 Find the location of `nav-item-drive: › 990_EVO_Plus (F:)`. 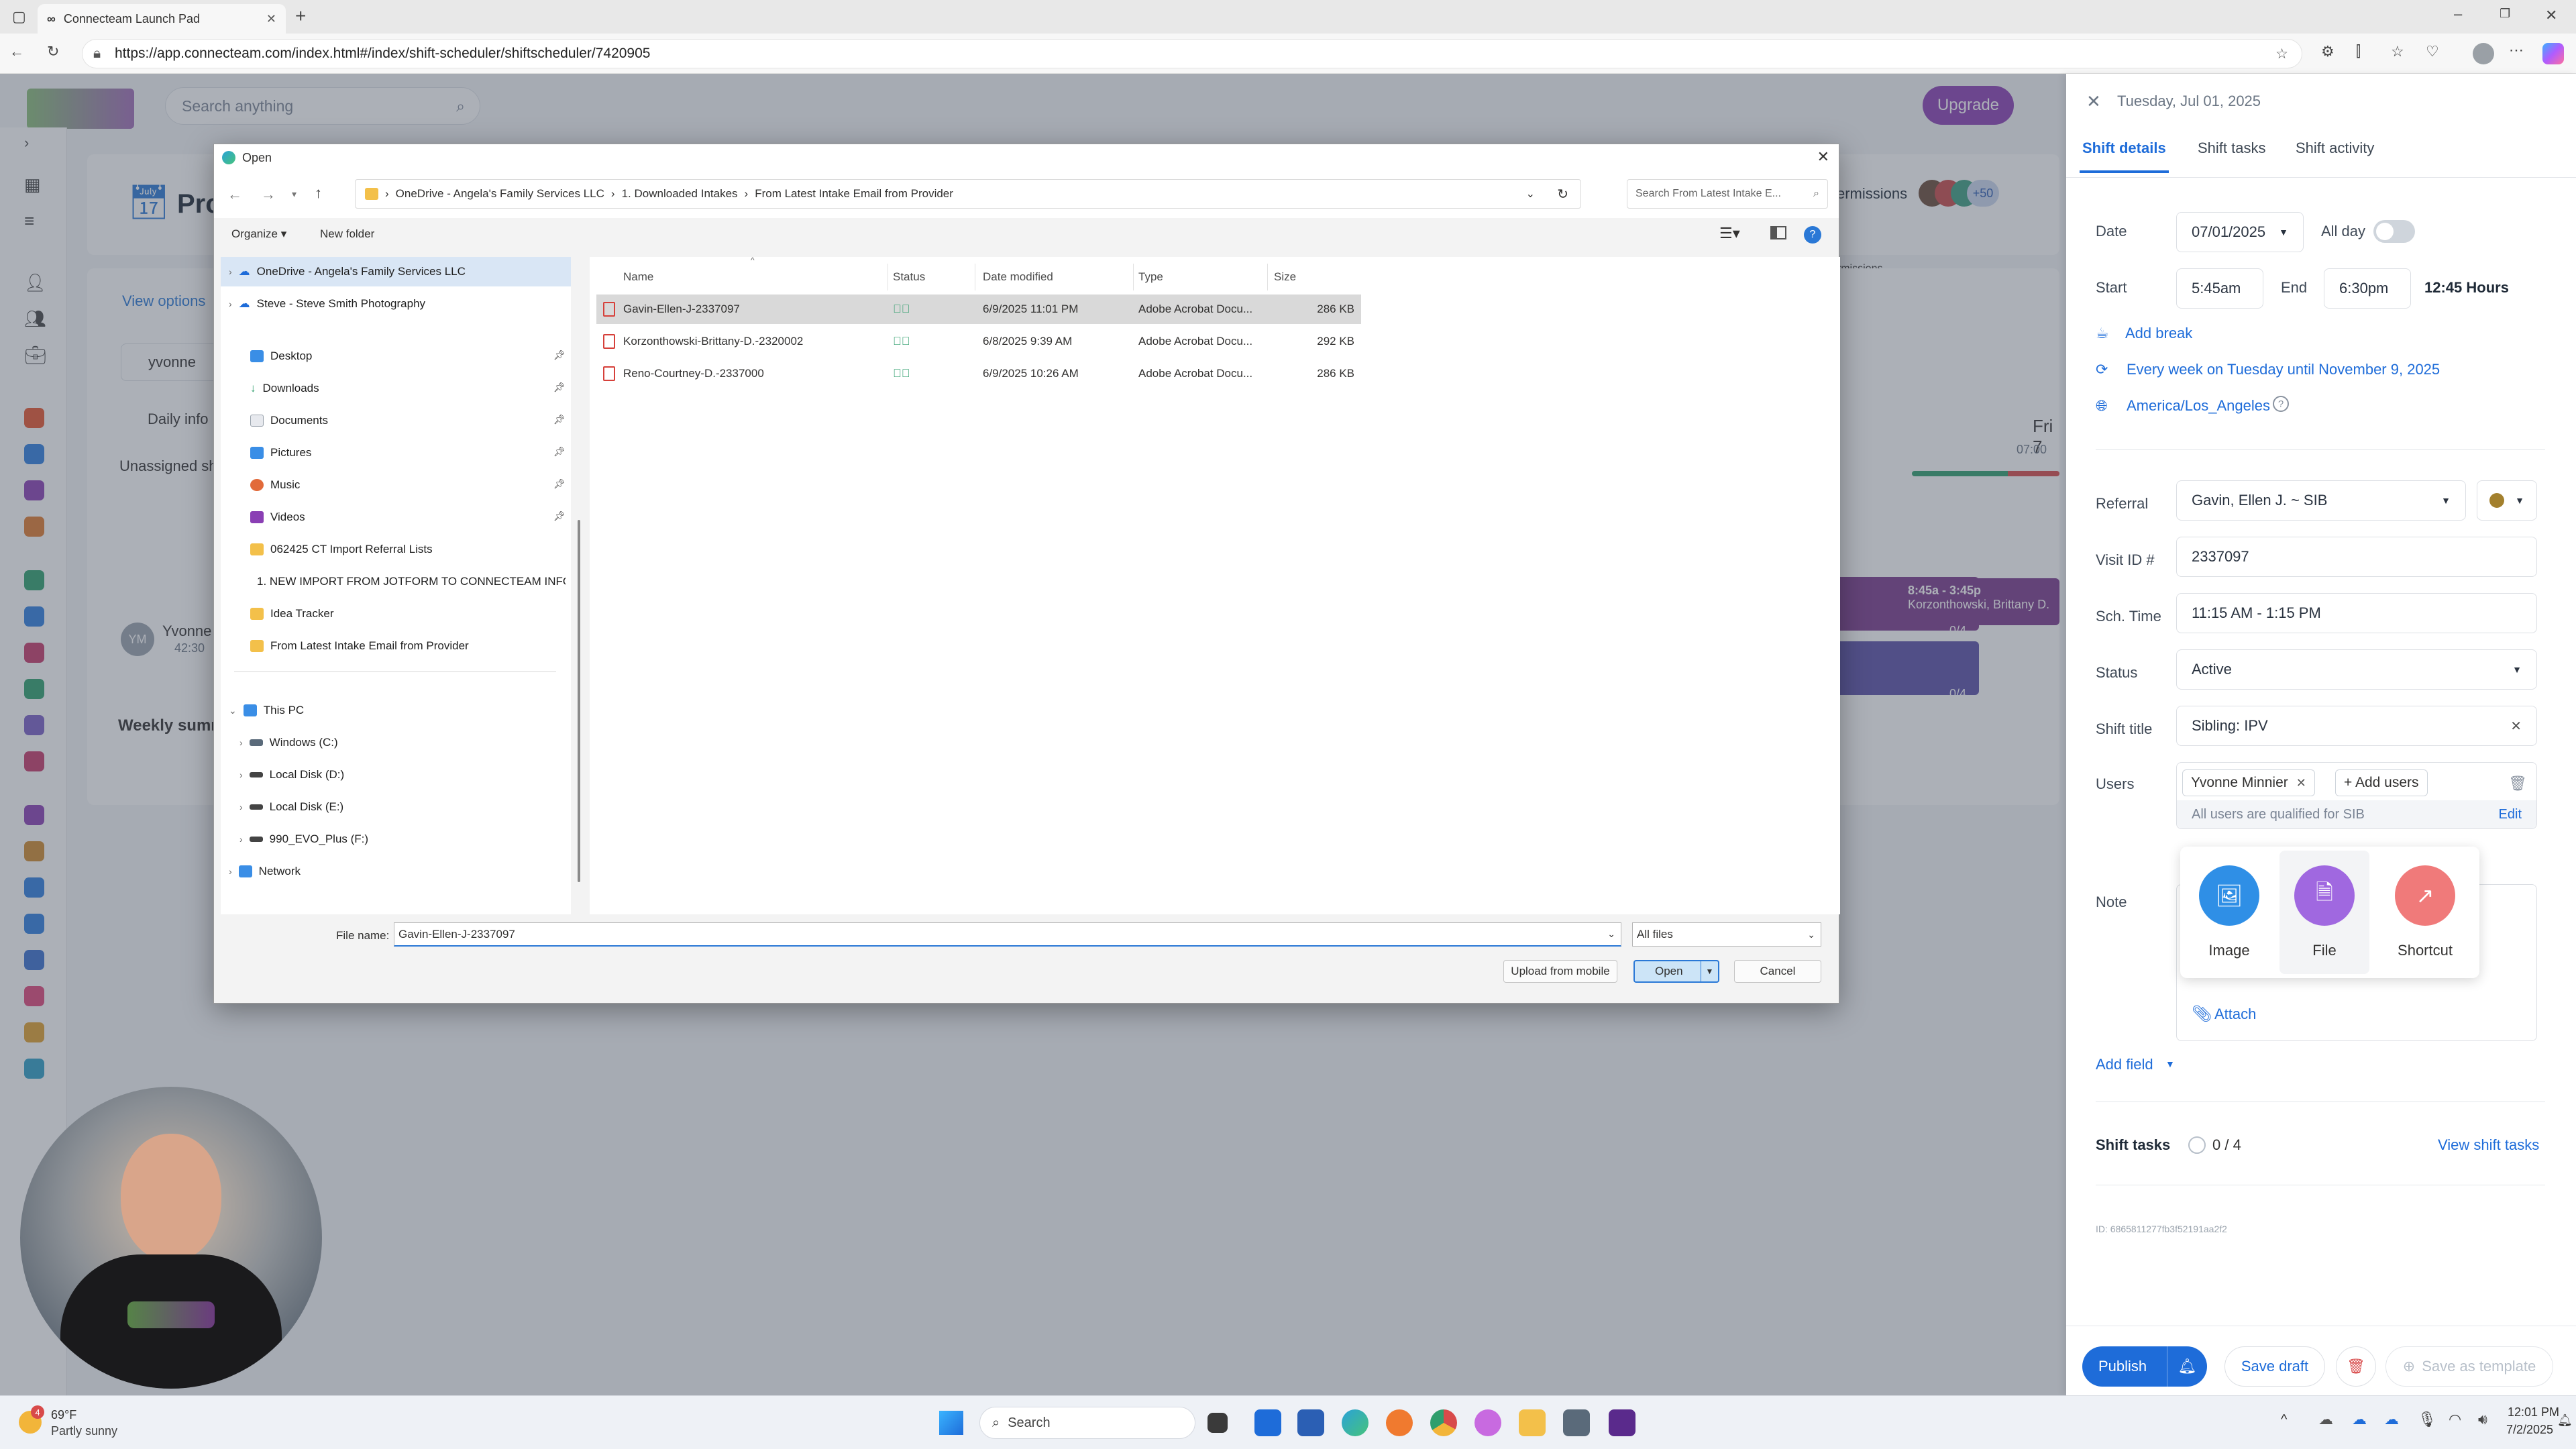

nav-item-drive: › 990_EVO_Plus (F:) is located at coordinates (303, 839).